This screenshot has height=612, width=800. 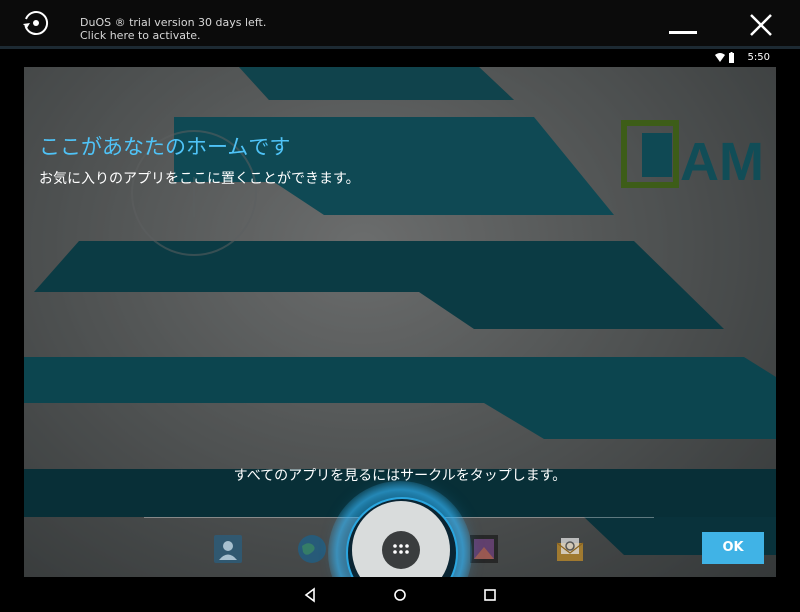 What do you see at coordinates (36, 23) in the screenshot?
I see `rotate-icon` at bounding box center [36, 23].